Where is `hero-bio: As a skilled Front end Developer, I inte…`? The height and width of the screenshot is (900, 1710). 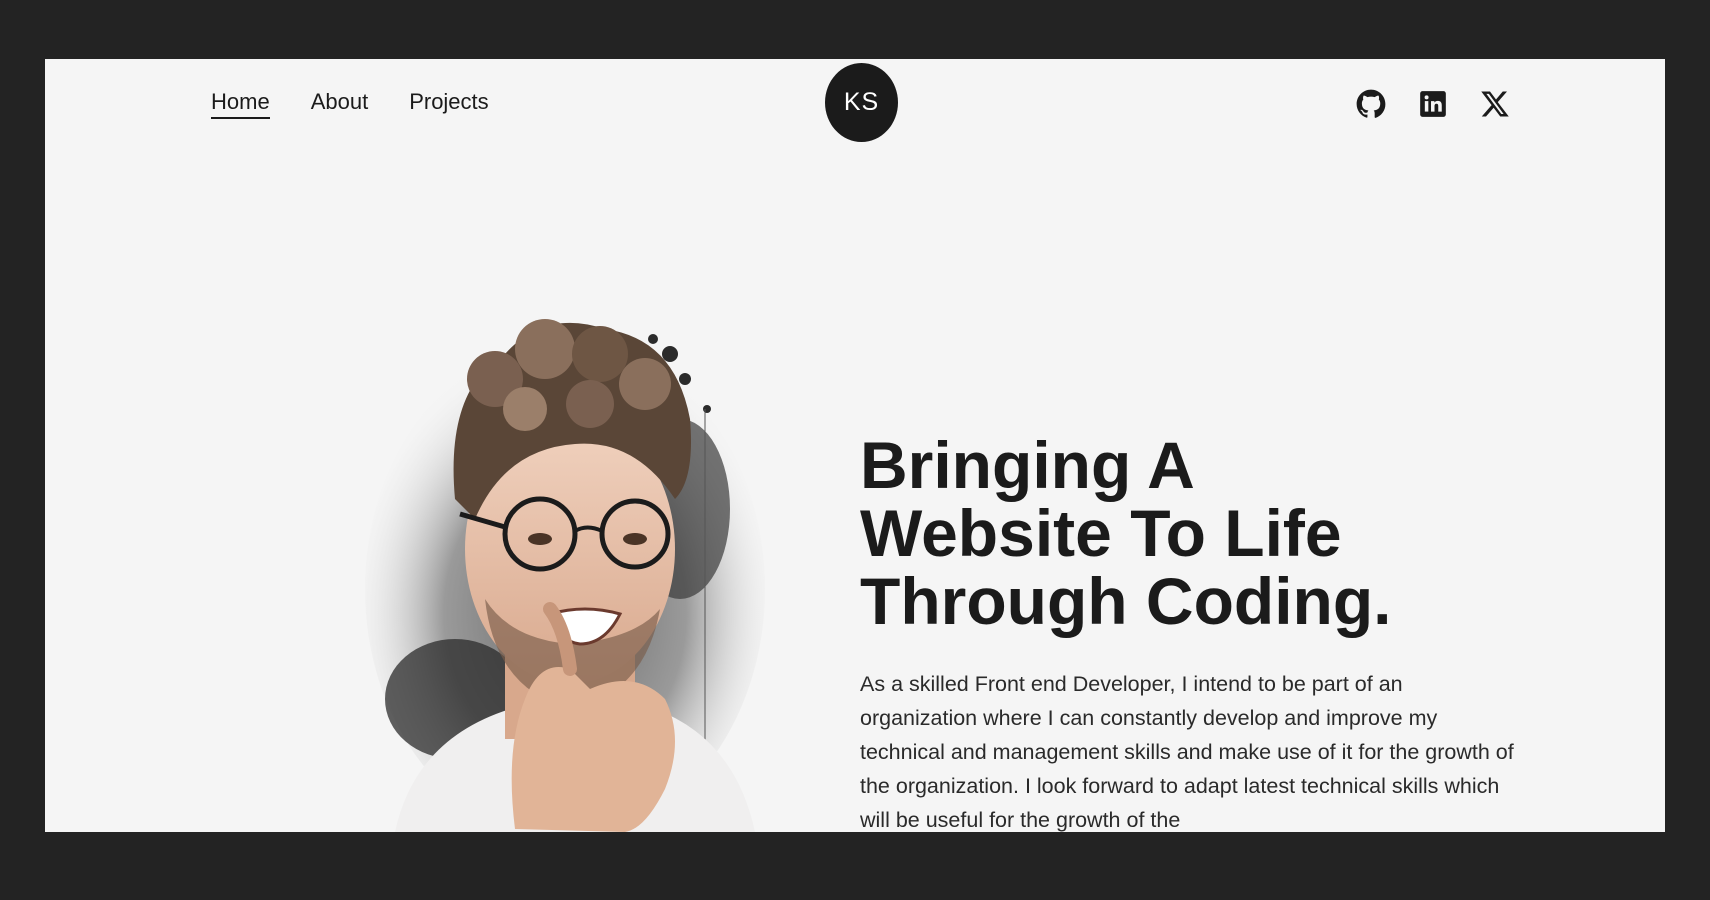
hero-bio: As a skilled Front end Developer, I inte… is located at coordinates (1187, 752).